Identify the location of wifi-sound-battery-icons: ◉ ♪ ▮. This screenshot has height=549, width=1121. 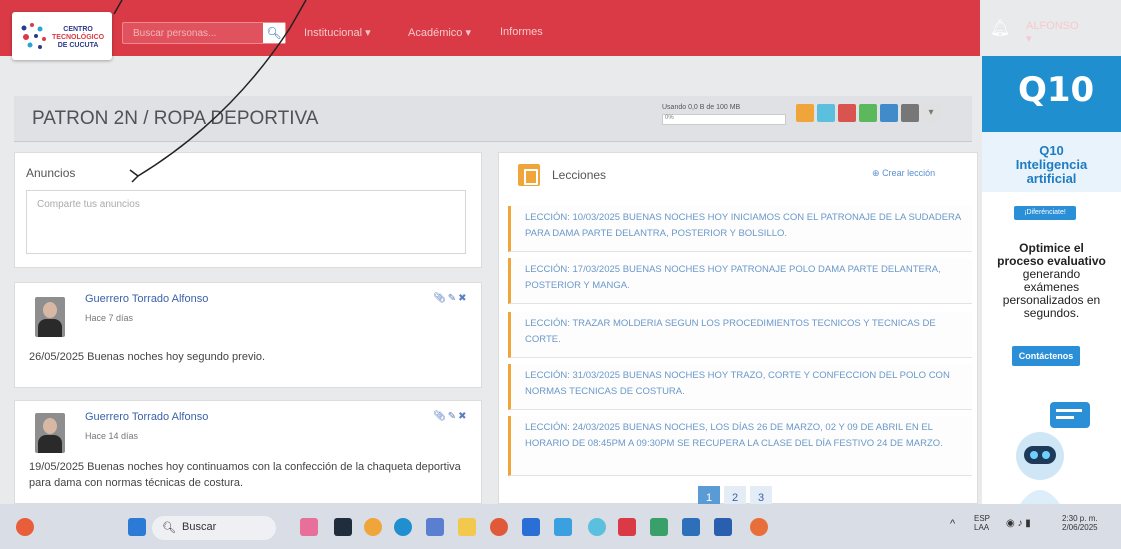
(1018, 523).